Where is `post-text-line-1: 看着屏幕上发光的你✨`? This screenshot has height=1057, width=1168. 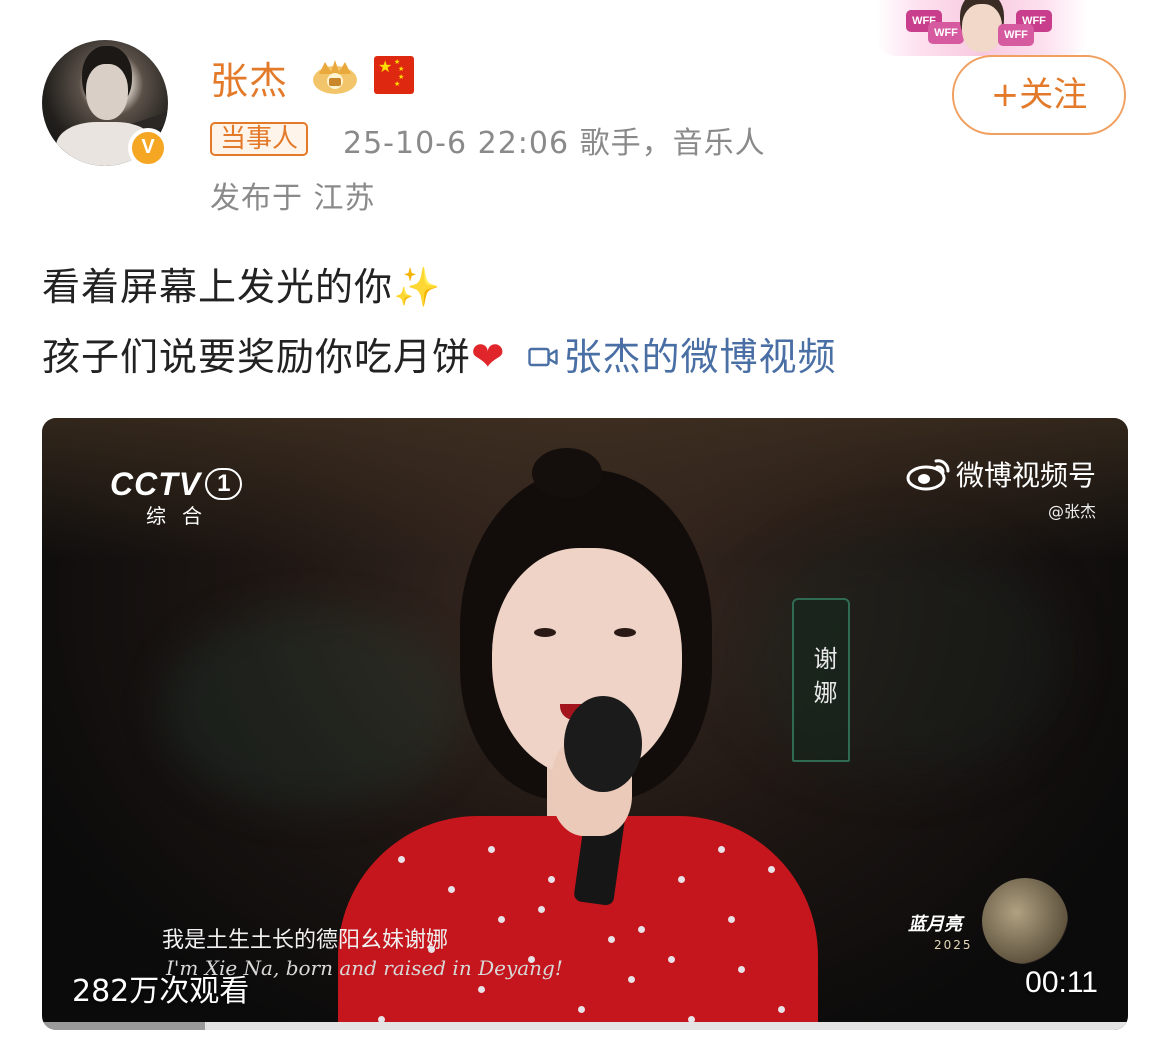
post-text-line-1: 看着屏幕上发光的你✨ is located at coordinates (241, 283).